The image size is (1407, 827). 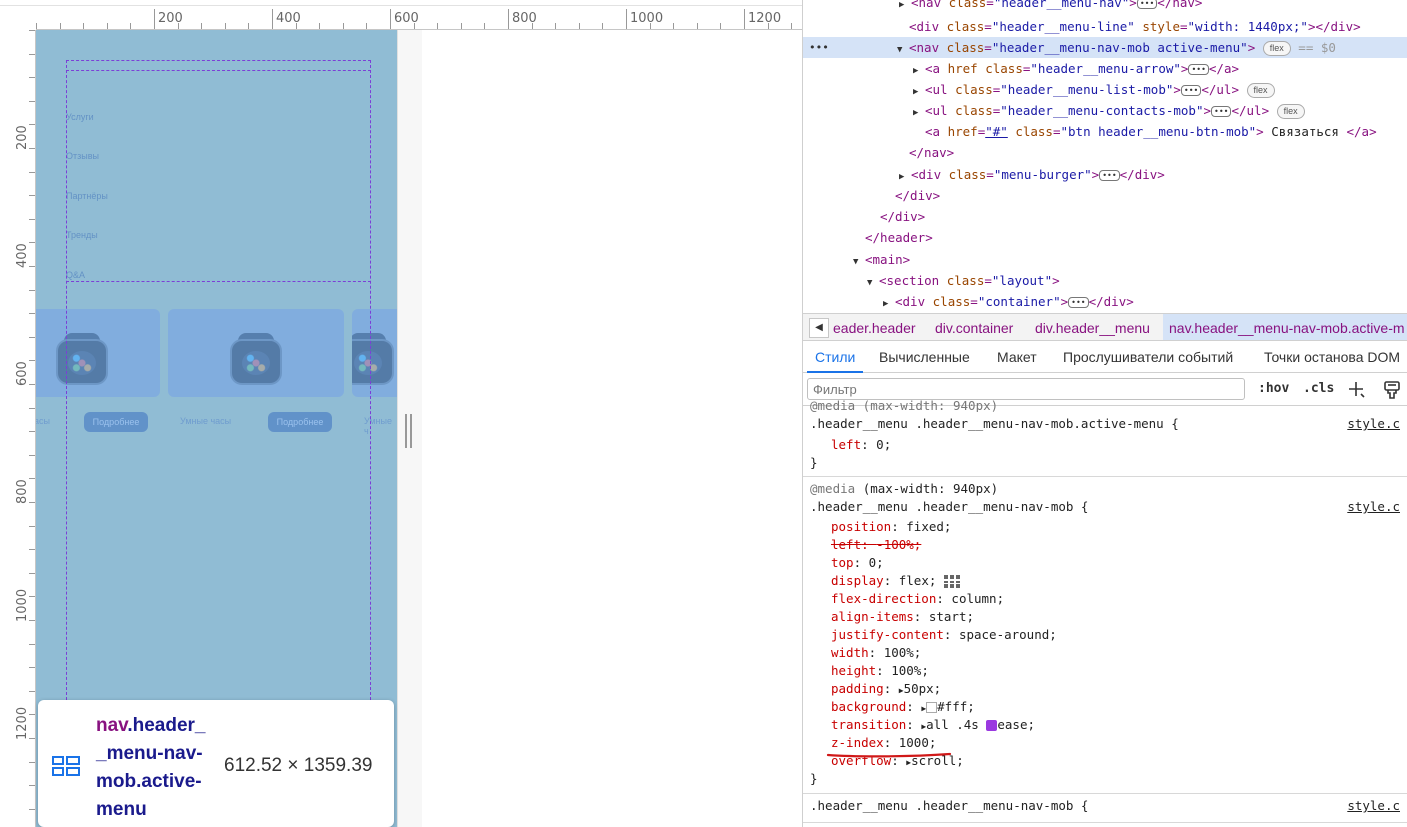 I want to click on css-property: align-items, so click(x=872, y=616).